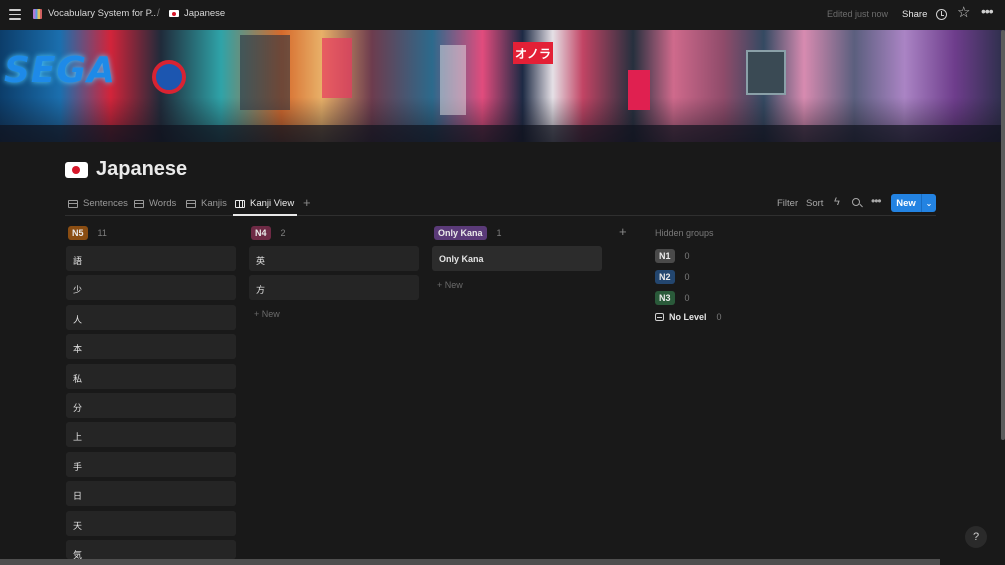 The width and height of the screenshot is (1005, 565). What do you see at coordinates (659, 317) in the screenshot?
I see `inbox-icon` at bounding box center [659, 317].